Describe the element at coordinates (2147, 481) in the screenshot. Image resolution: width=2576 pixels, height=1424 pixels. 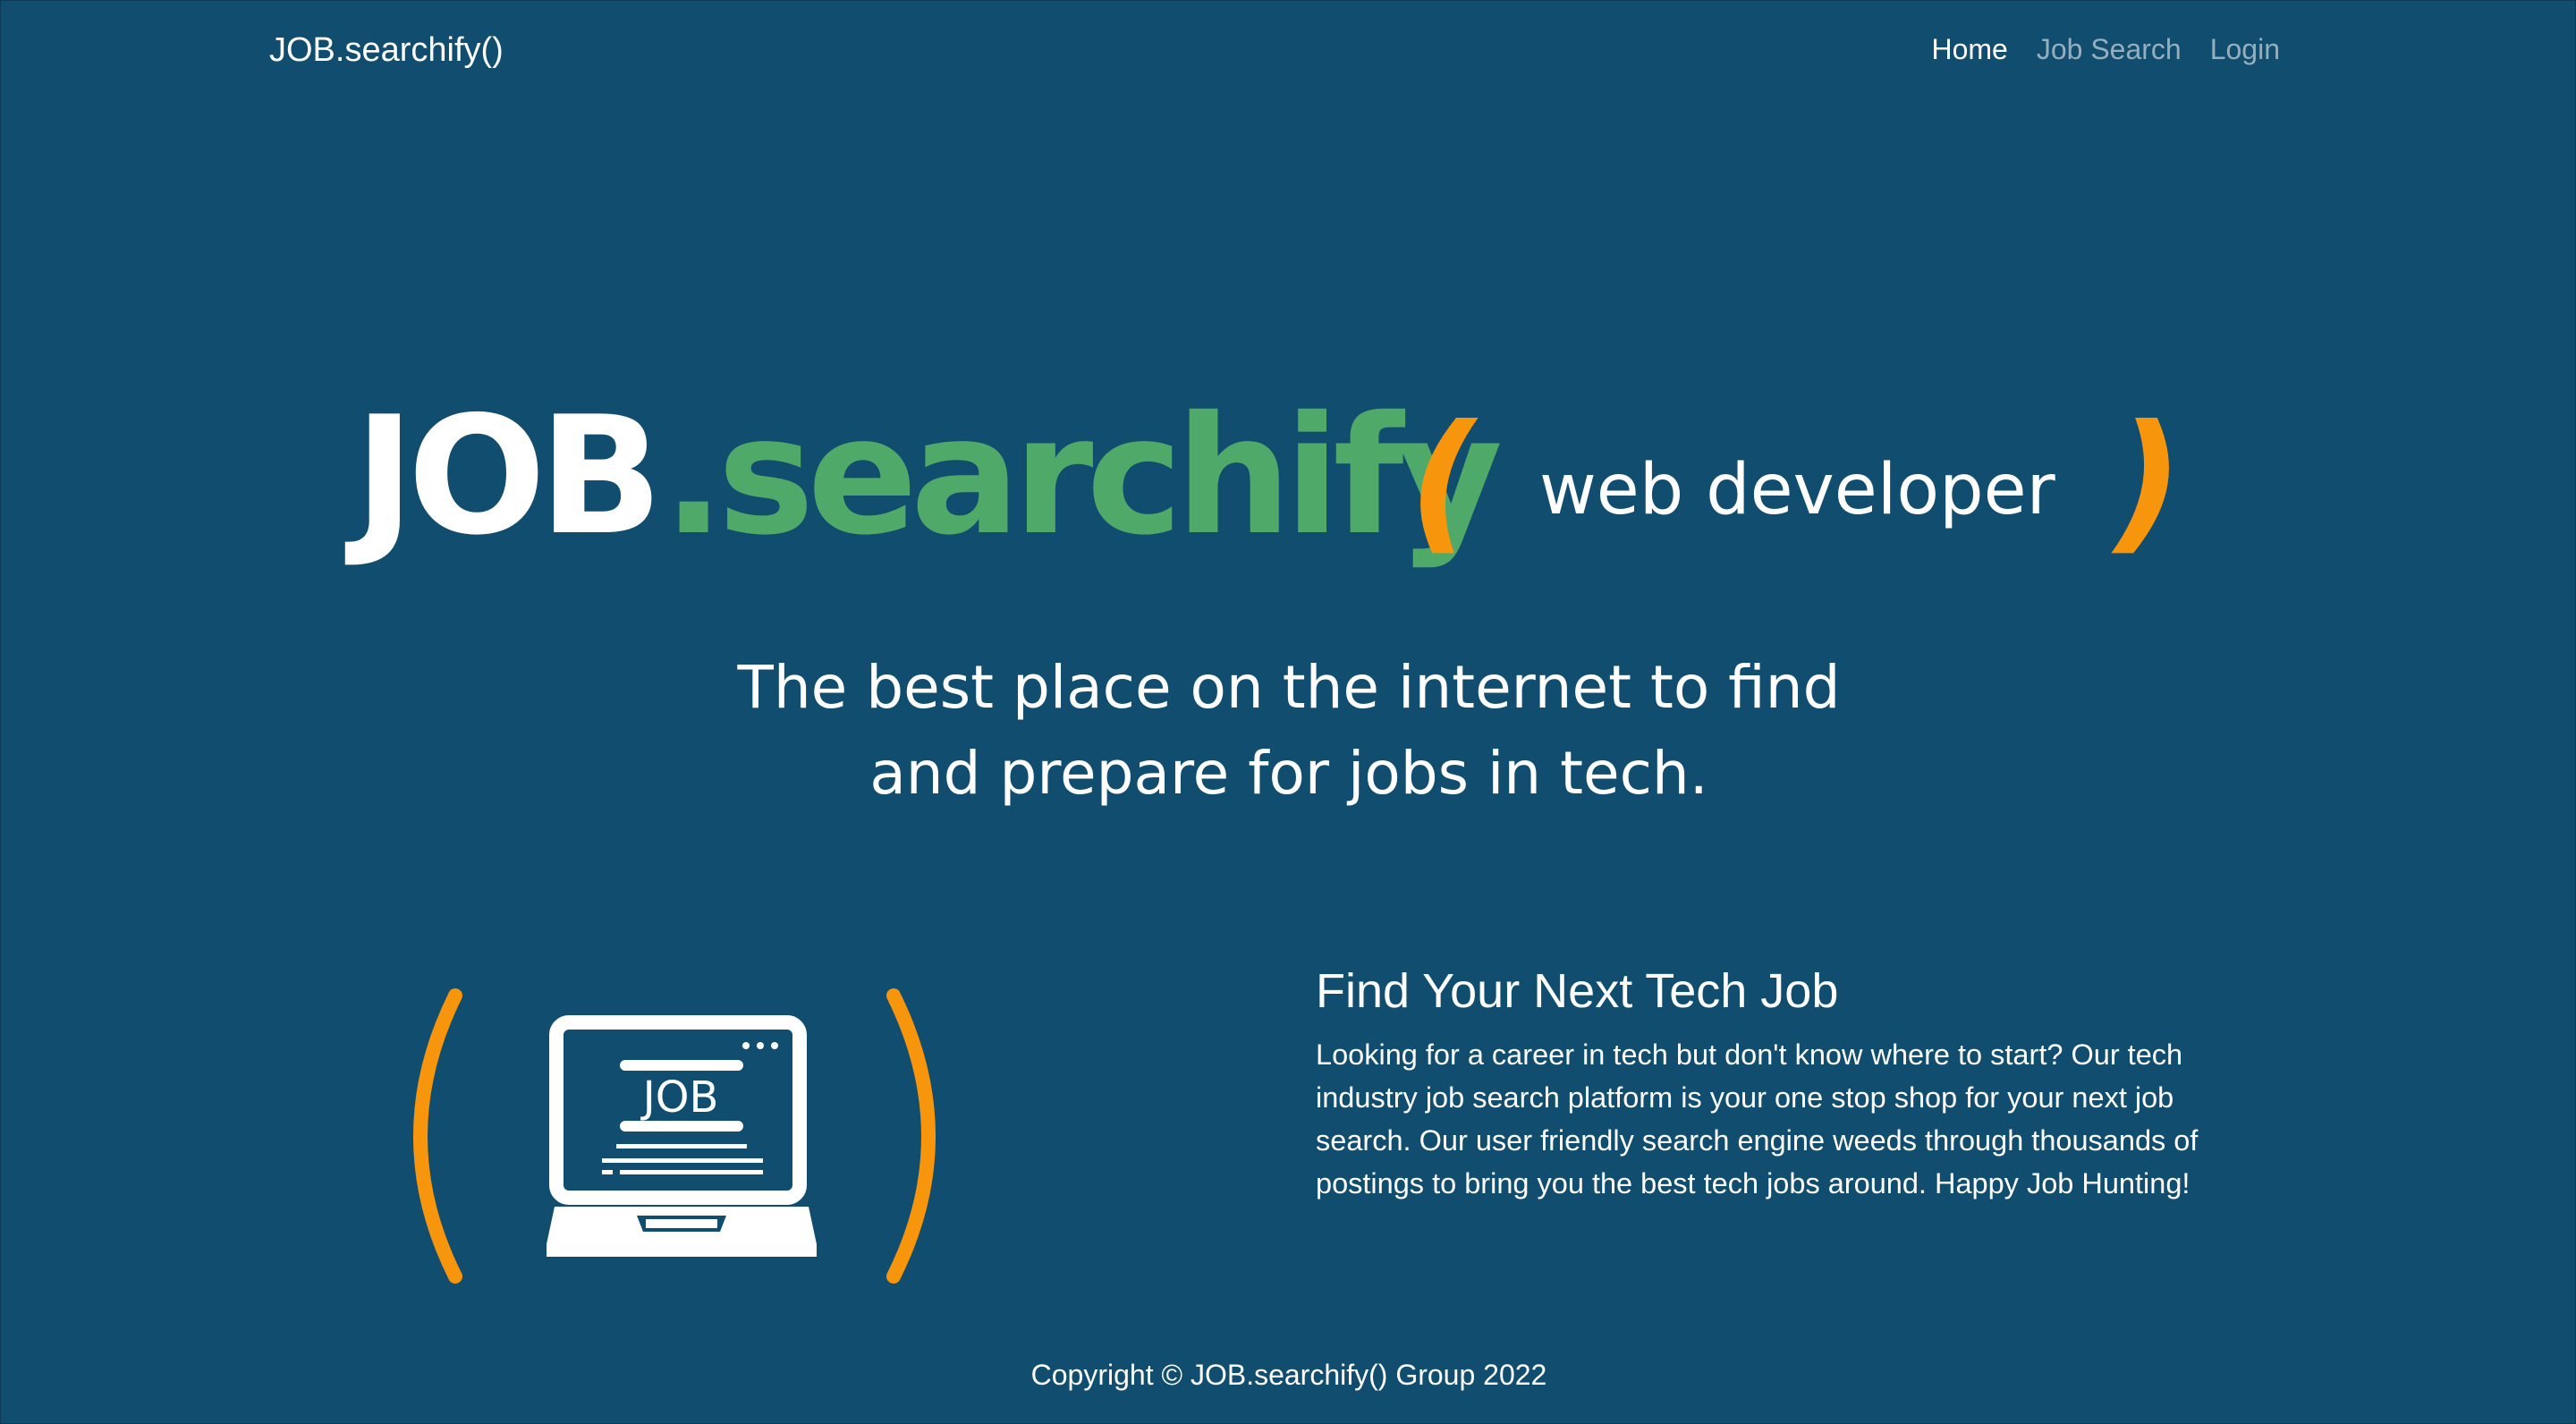
I see `hero-paren-close: )` at that location.